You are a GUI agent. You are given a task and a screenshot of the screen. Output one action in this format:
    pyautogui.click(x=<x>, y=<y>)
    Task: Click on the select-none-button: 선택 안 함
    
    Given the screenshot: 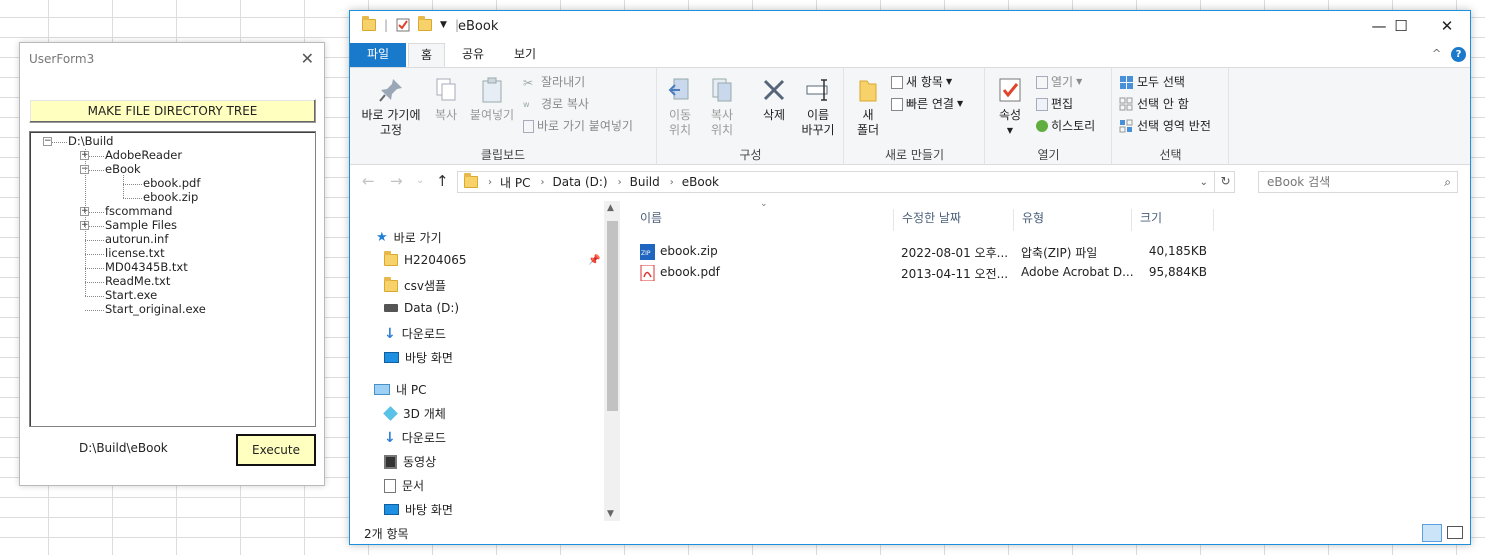 What is the action you would take?
    pyautogui.click(x=1154, y=104)
    